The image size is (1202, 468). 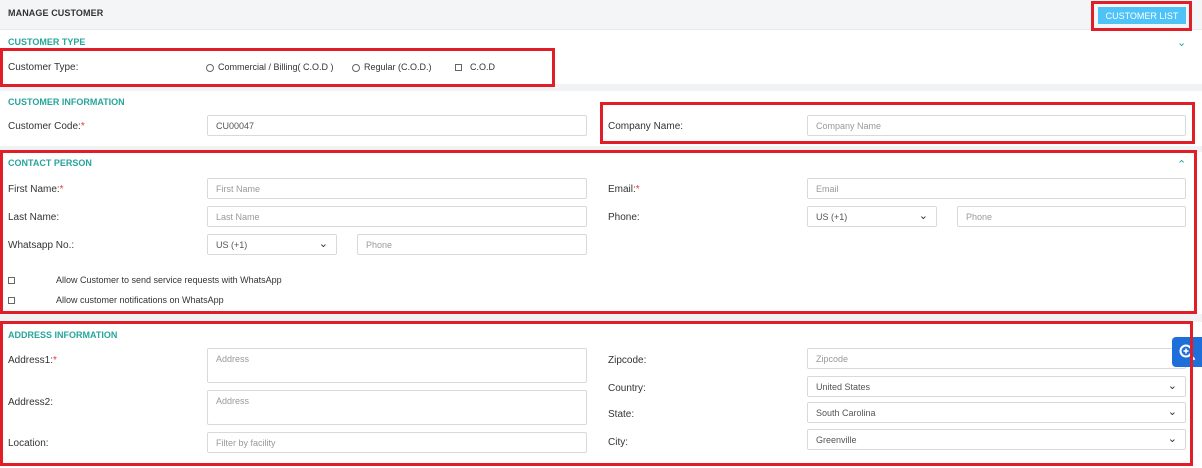 What do you see at coordinates (1181, 165) in the screenshot?
I see `chevron-up-icon: ⌃` at bounding box center [1181, 165].